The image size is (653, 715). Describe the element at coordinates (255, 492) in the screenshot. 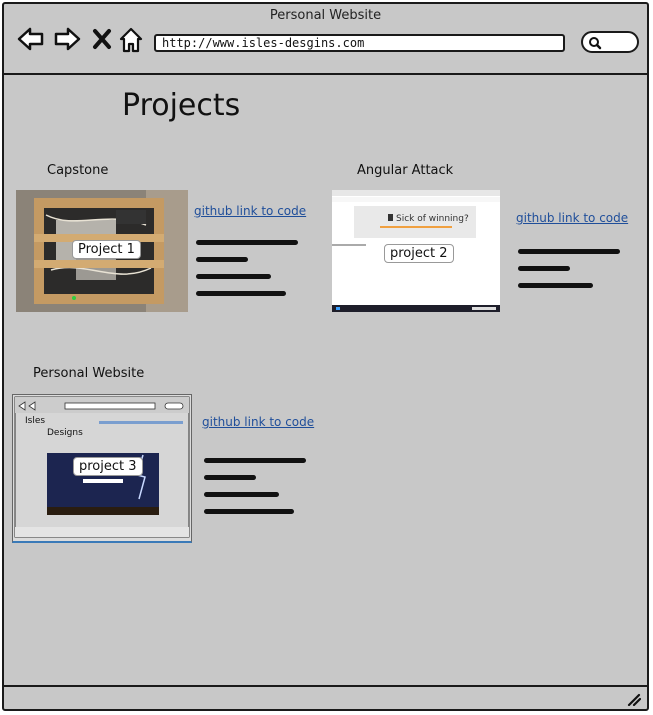

I see `personal-website-description-scribble` at that location.